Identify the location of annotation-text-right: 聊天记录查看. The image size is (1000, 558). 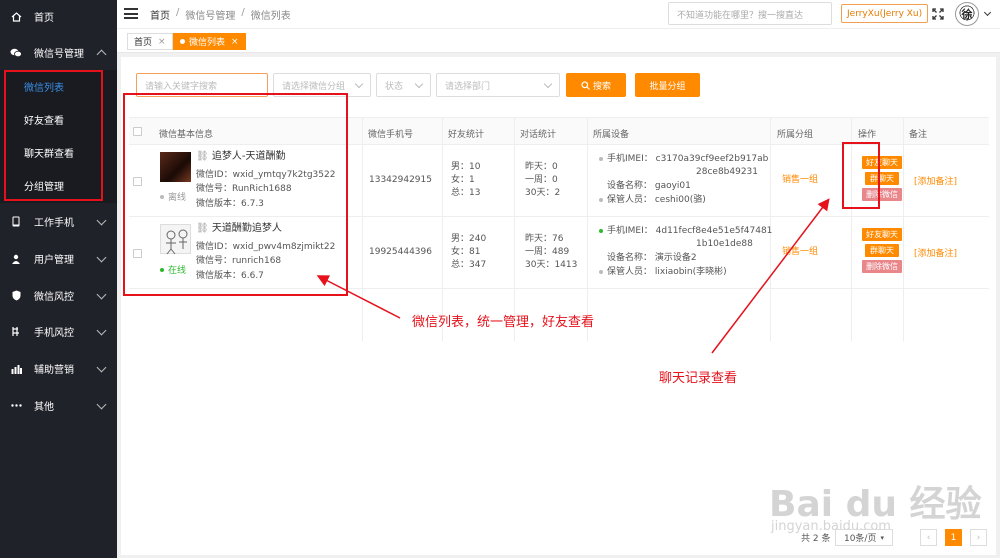
(698, 378).